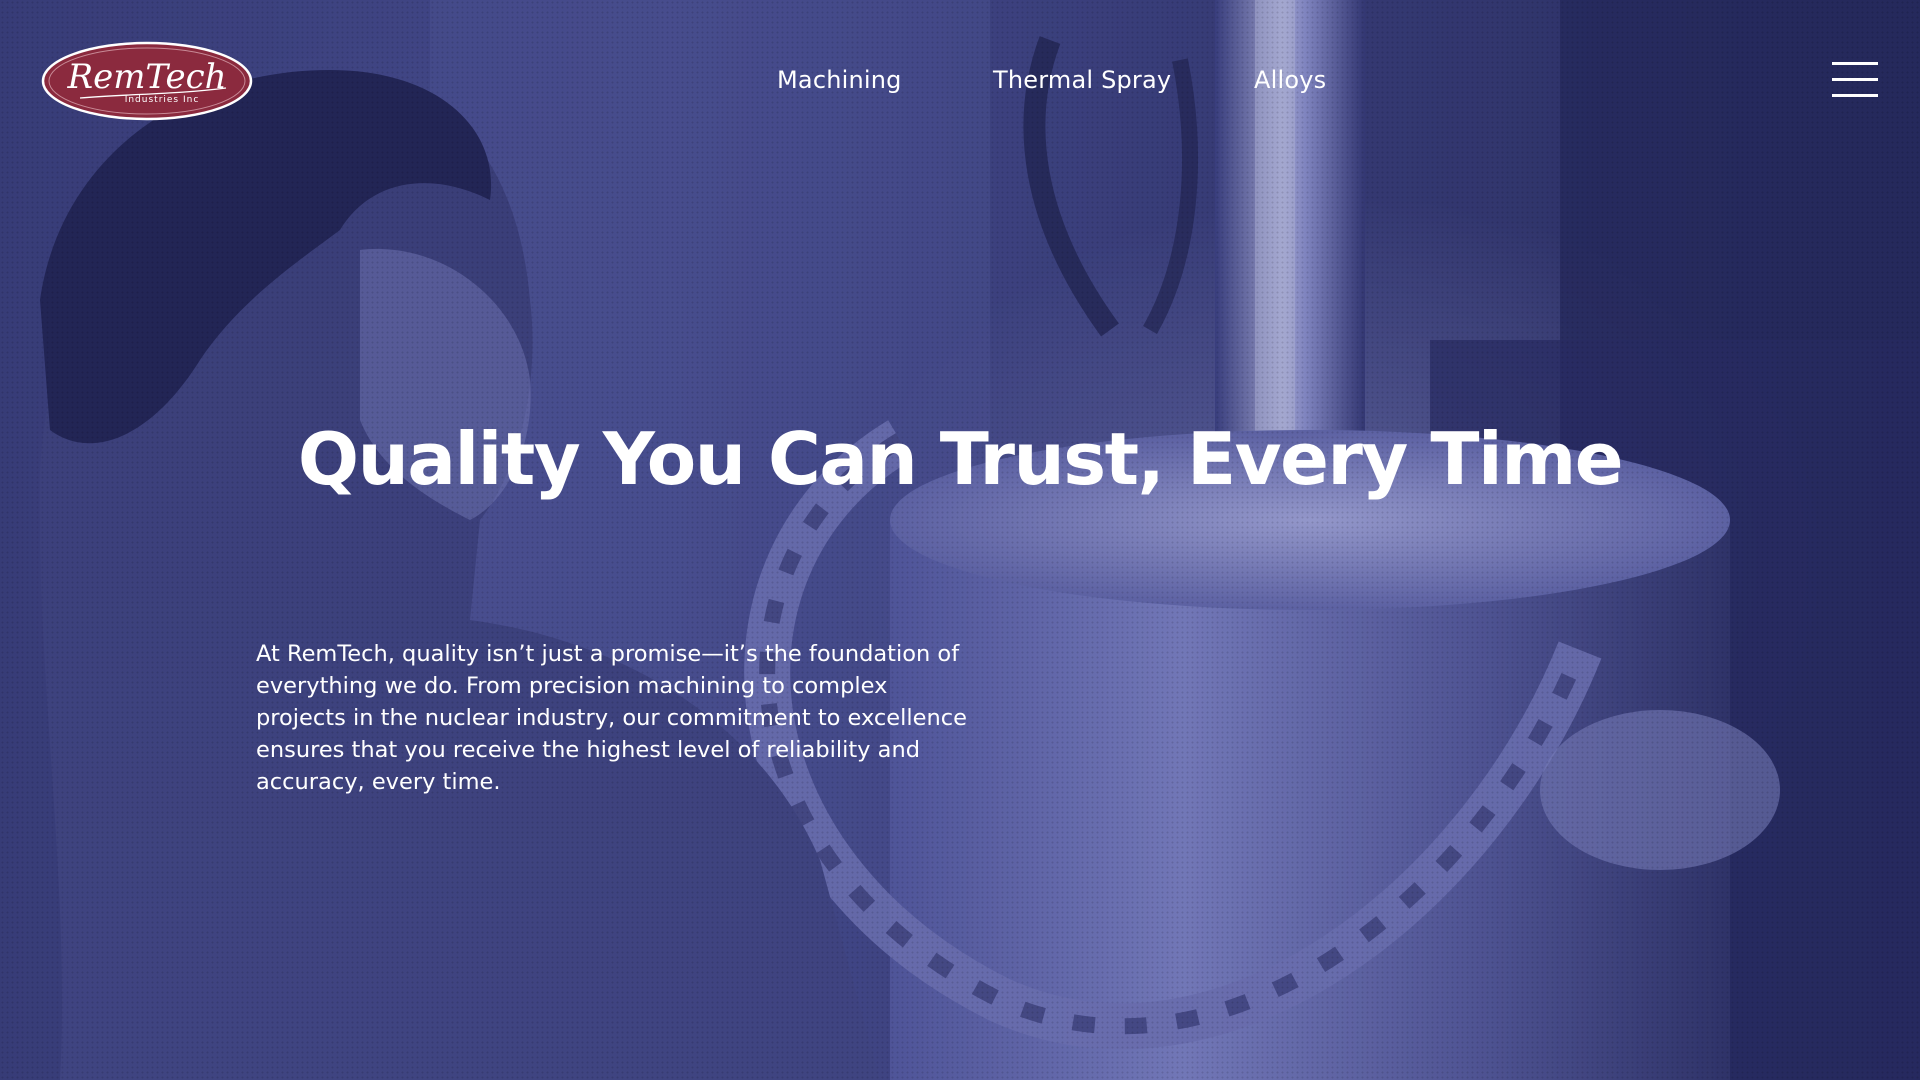  I want to click on hamburger-menu-icon, so click(1855, 80).